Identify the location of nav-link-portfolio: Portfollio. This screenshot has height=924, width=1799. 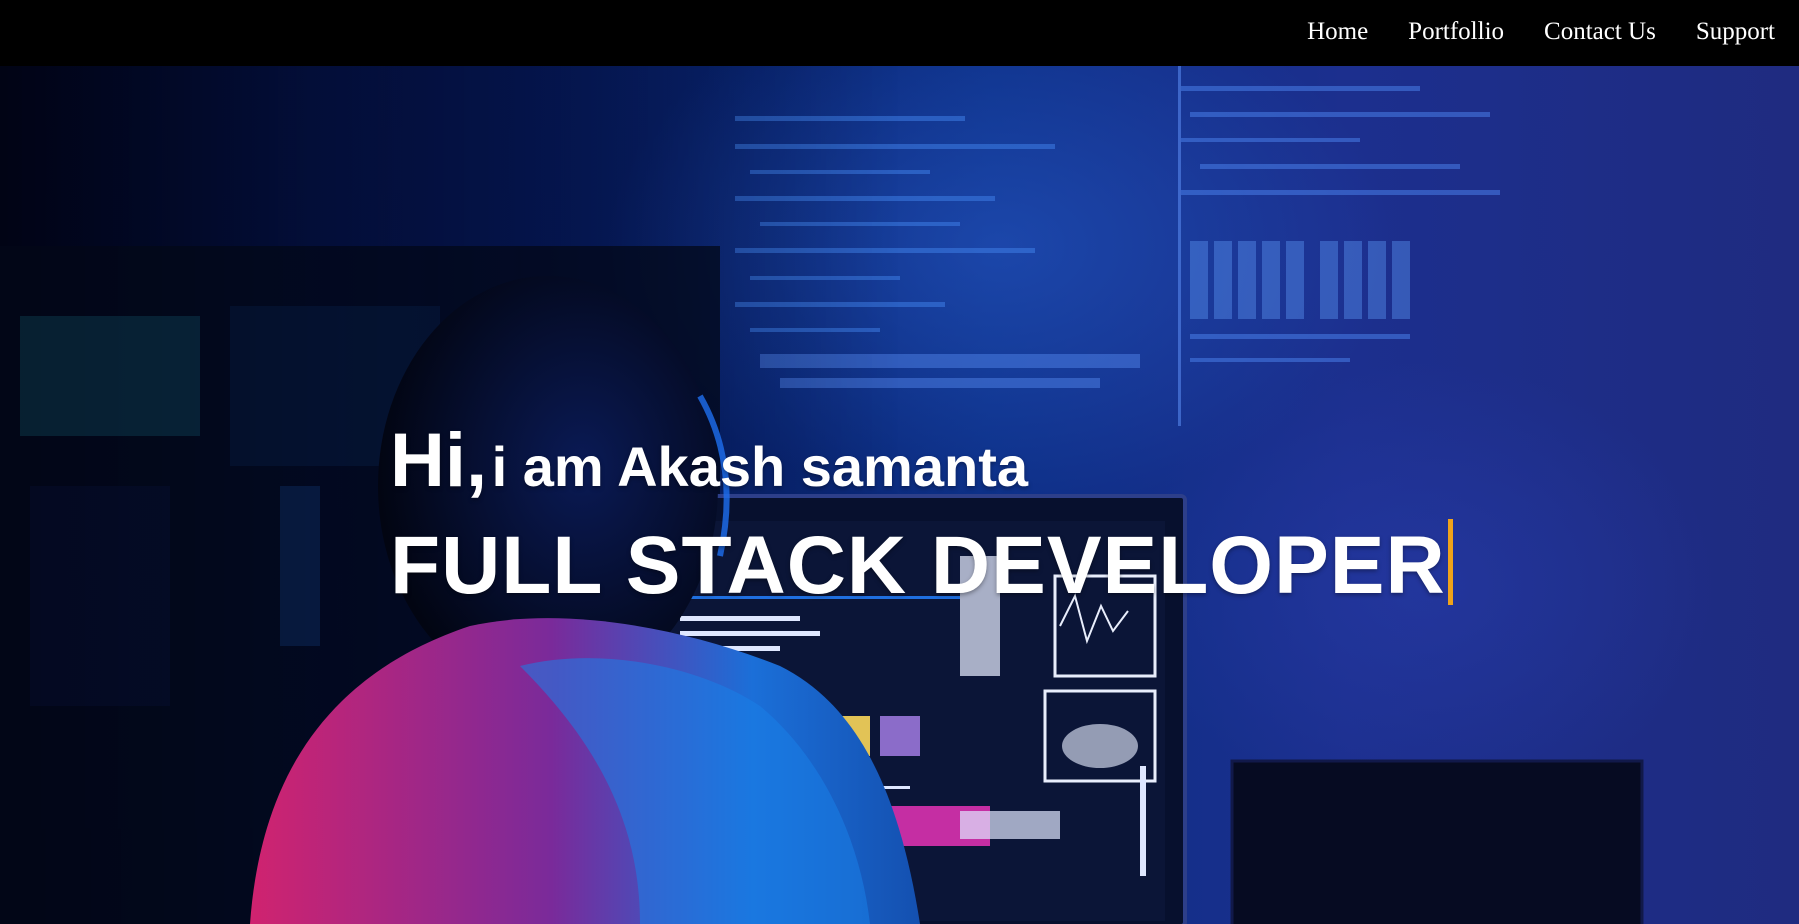
(1456, 31).